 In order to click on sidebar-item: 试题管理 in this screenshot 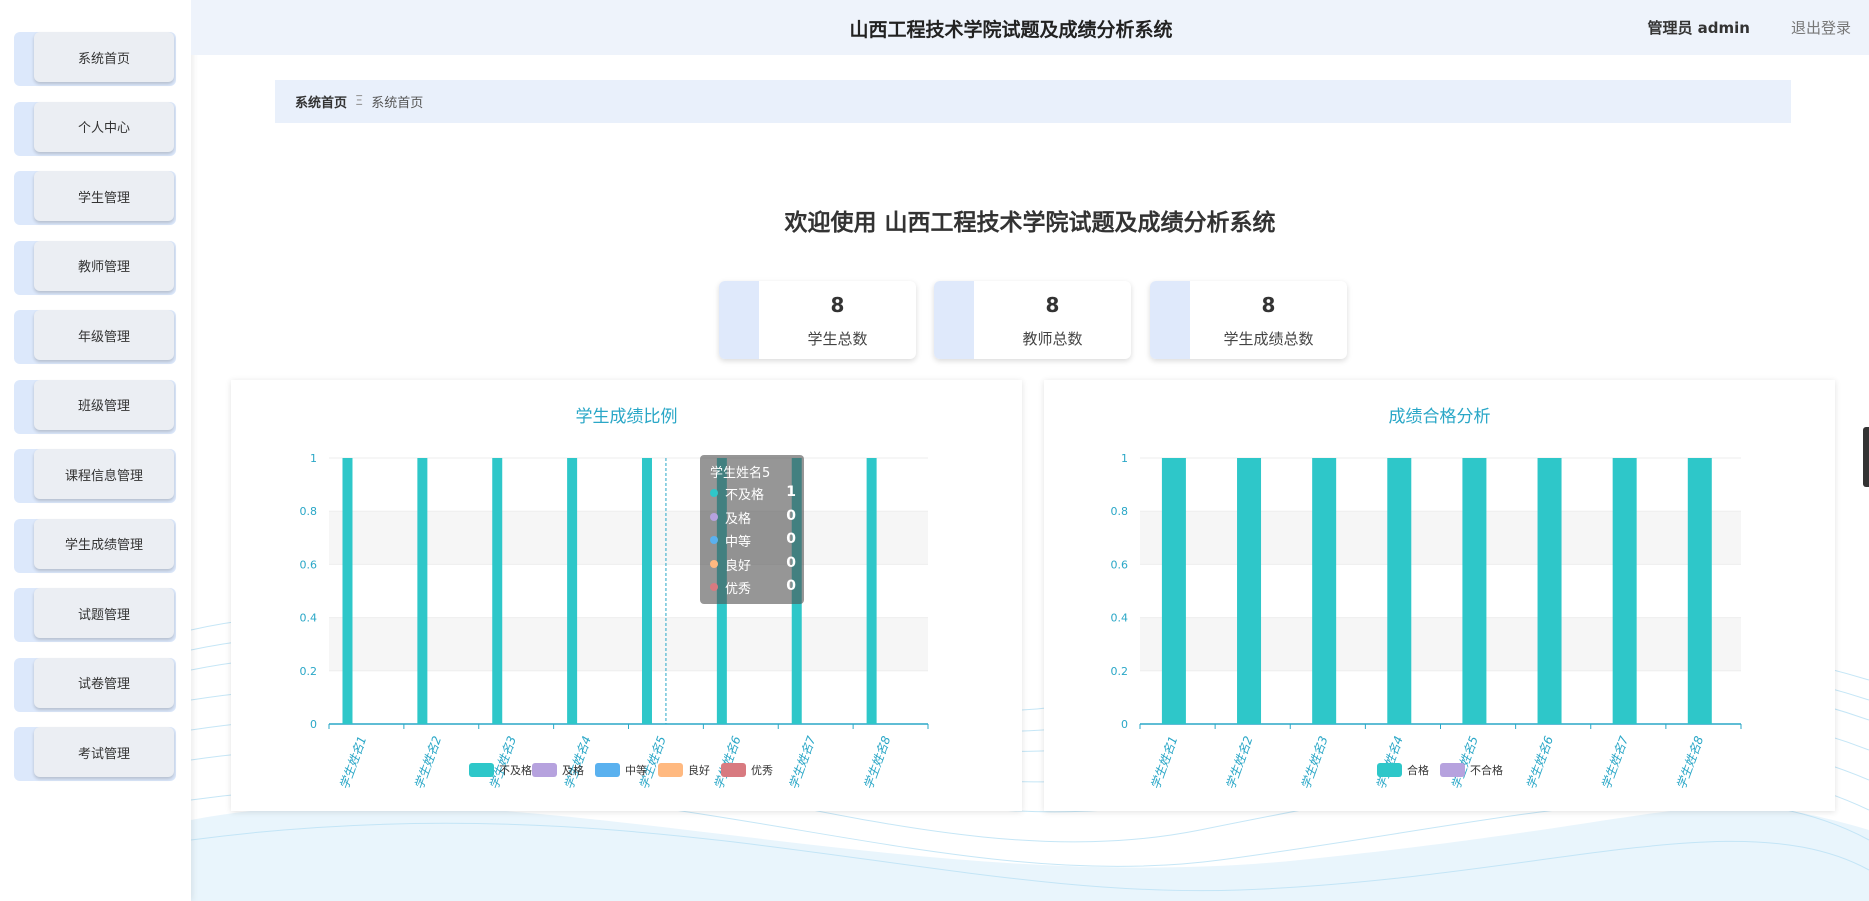, I will do `click(95, 615)`.